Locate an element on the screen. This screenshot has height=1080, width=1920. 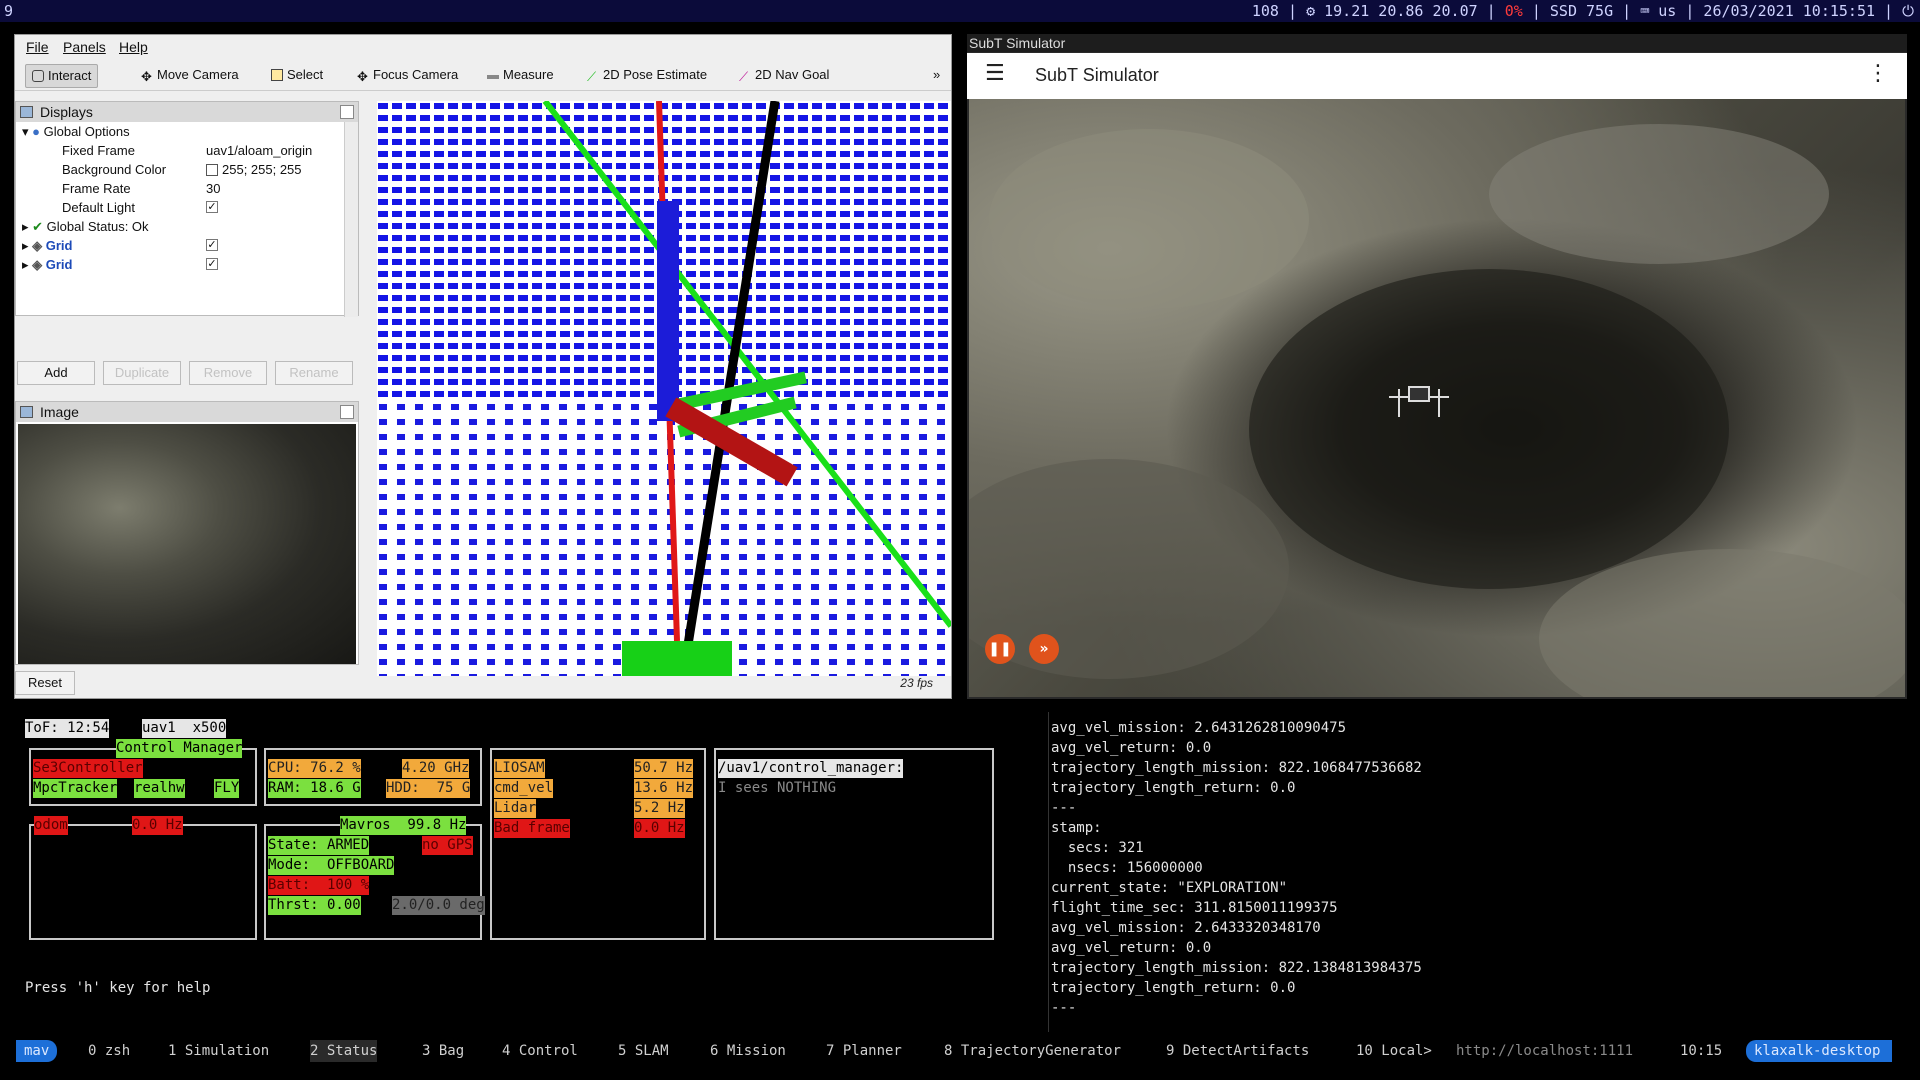
tree-grid-1: ▸ ◈ Grid is located at coordinates (47, 245).